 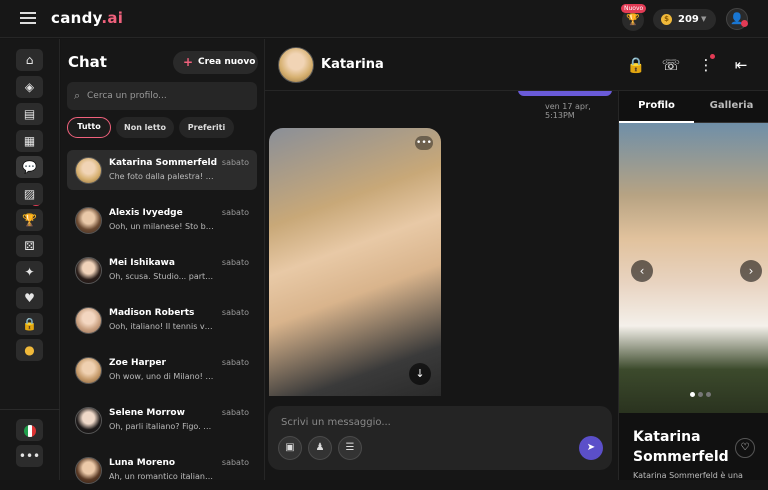 I want to click on header-avatar, so click(x=296, y=65).